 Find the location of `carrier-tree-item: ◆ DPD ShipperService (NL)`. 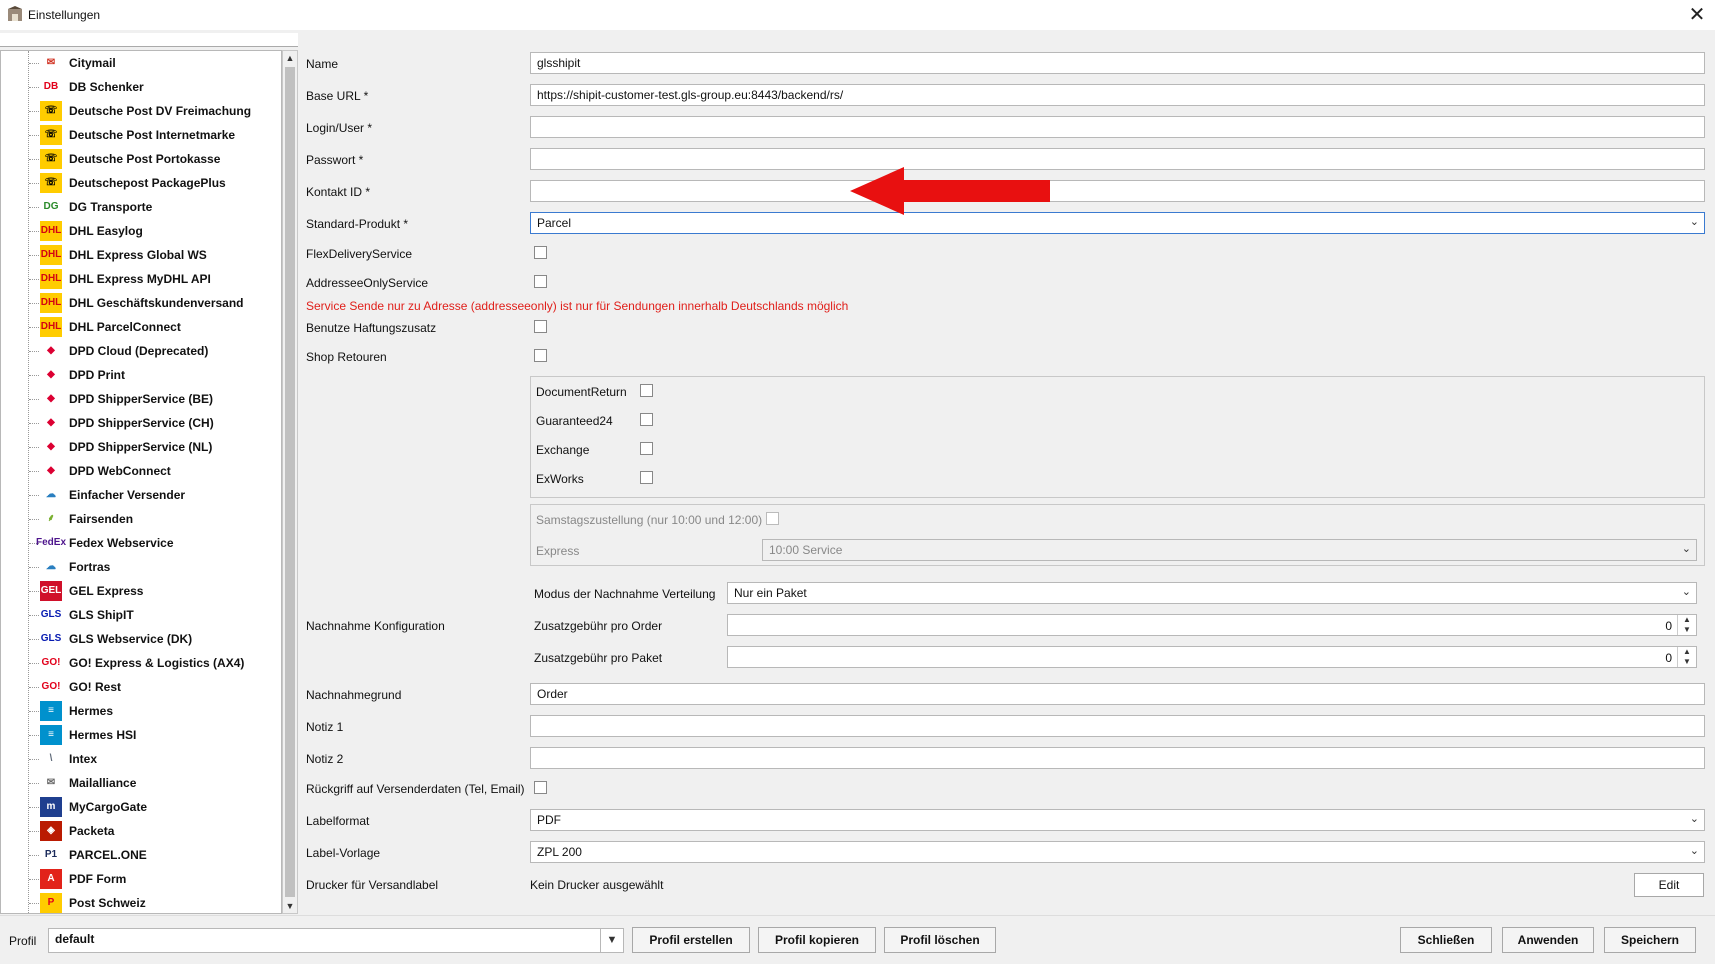

carrier-tree-item: ◆ DPD ShipperService (NL) is located at coordinates (155, 447).